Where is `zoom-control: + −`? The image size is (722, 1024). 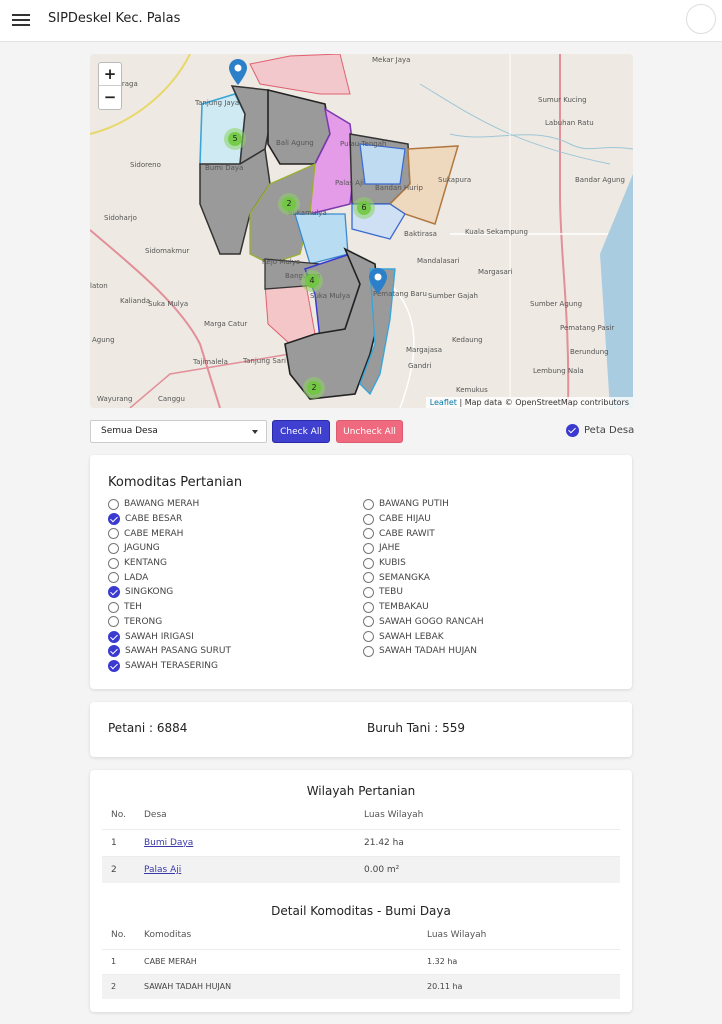
zoom-control: + − is located at coordinates (110, 86).